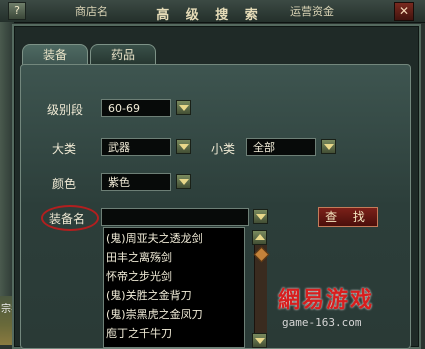 The image size is (425, 349). I want to click on subcategory-dropdown-icon, so click(328, 146).